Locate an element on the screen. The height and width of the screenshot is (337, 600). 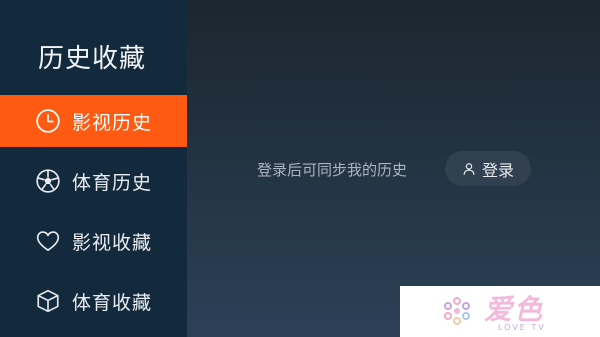
login-button: 登录 is located at coordinates (488, 168).